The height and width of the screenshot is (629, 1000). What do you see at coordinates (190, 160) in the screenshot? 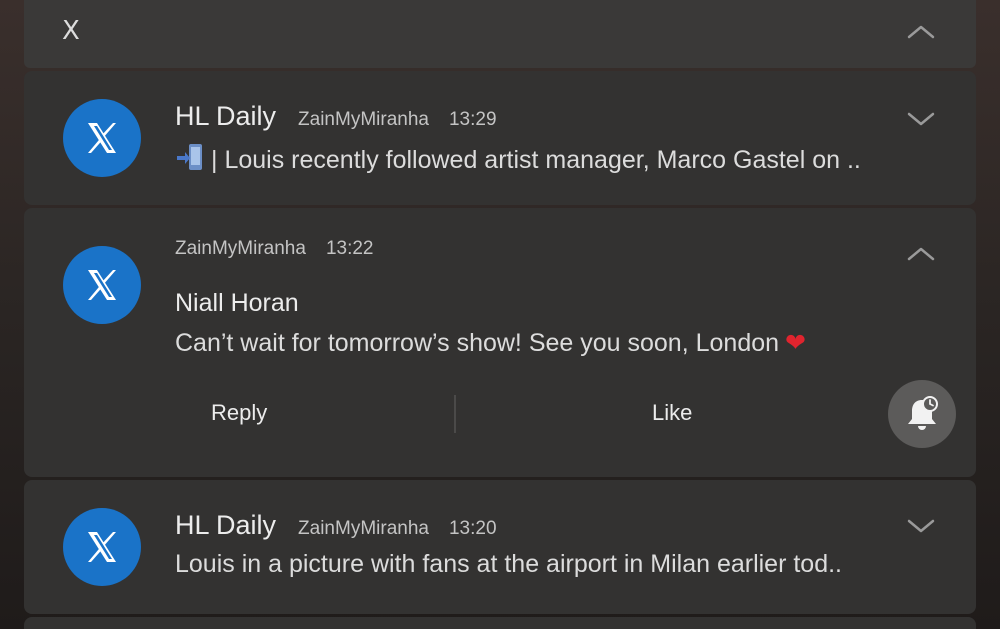
I see `phone-arrow-emoji-icon` at bounding box center [190, 160].